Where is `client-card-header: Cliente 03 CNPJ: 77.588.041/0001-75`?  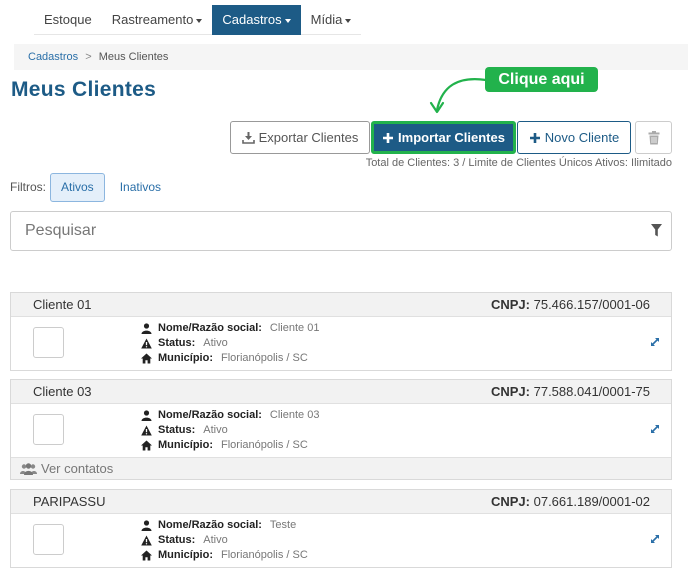
client-card-header: Cliente 03 CNPJ: 77.588.041/0001-75 is located at coordinates (341, 392).